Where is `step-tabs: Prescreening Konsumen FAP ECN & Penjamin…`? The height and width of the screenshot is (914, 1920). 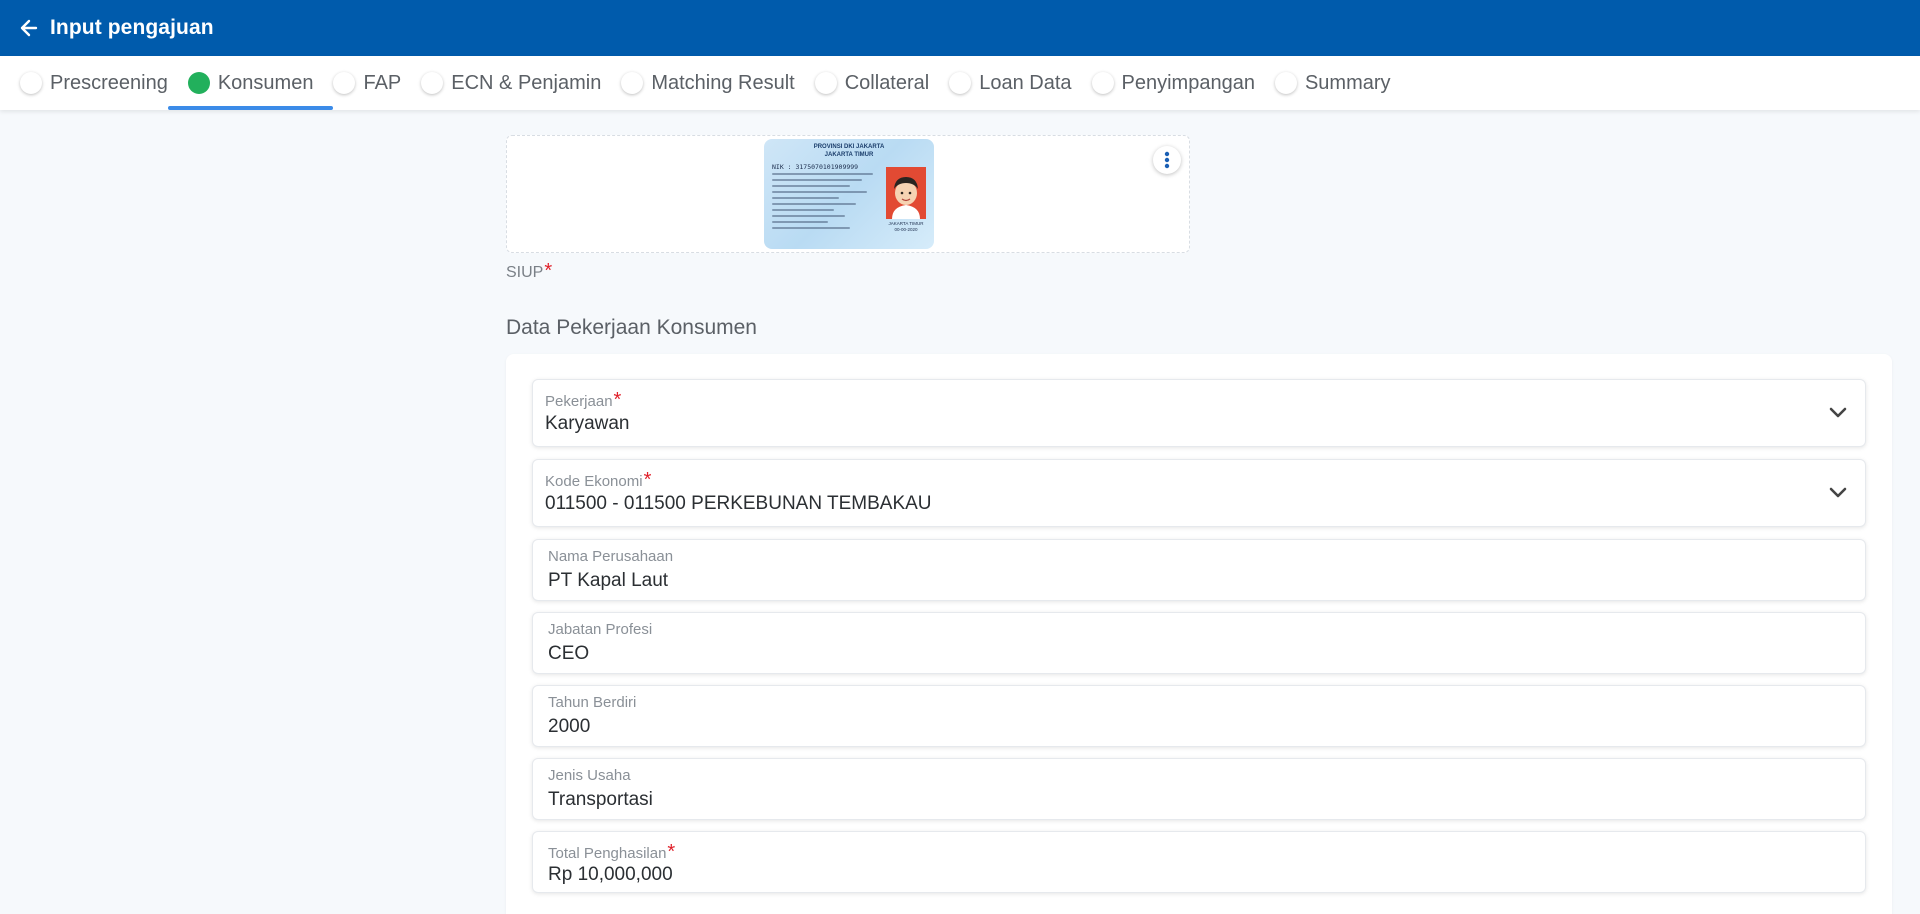
step-tabs: Prescreening Konsumen FAP ECN & Penjamin… is located at coordinates (960, 83).